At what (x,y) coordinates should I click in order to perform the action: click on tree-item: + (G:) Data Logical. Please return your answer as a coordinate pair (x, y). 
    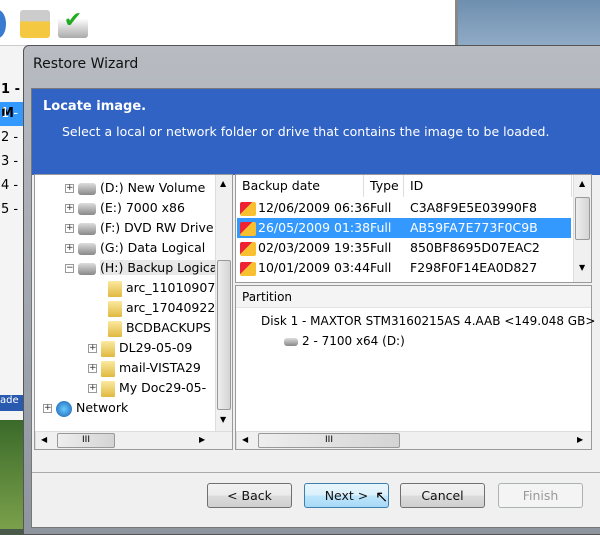
    Looking at the image, I should click on (135, 248).